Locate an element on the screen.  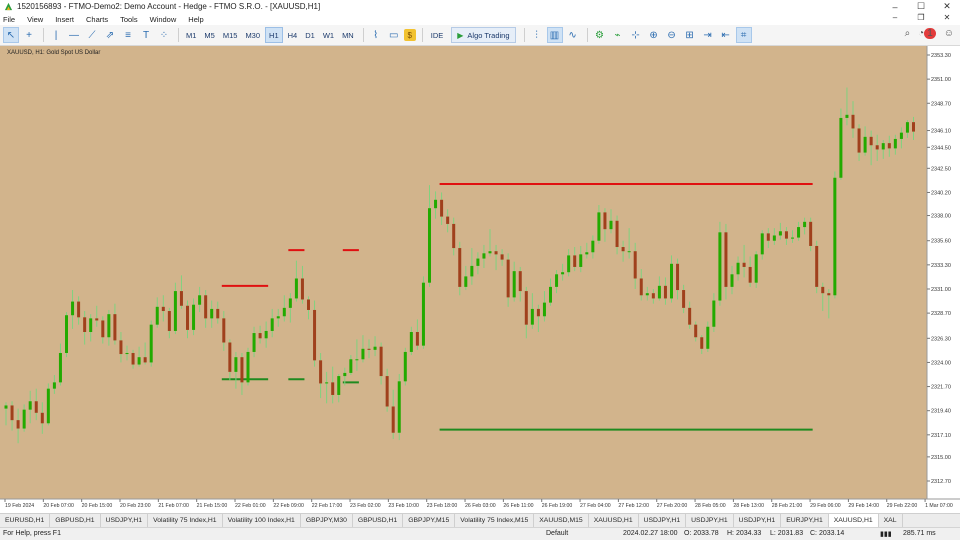
indicator-add-icon: ⌁ is located at coordinates (618, 35).